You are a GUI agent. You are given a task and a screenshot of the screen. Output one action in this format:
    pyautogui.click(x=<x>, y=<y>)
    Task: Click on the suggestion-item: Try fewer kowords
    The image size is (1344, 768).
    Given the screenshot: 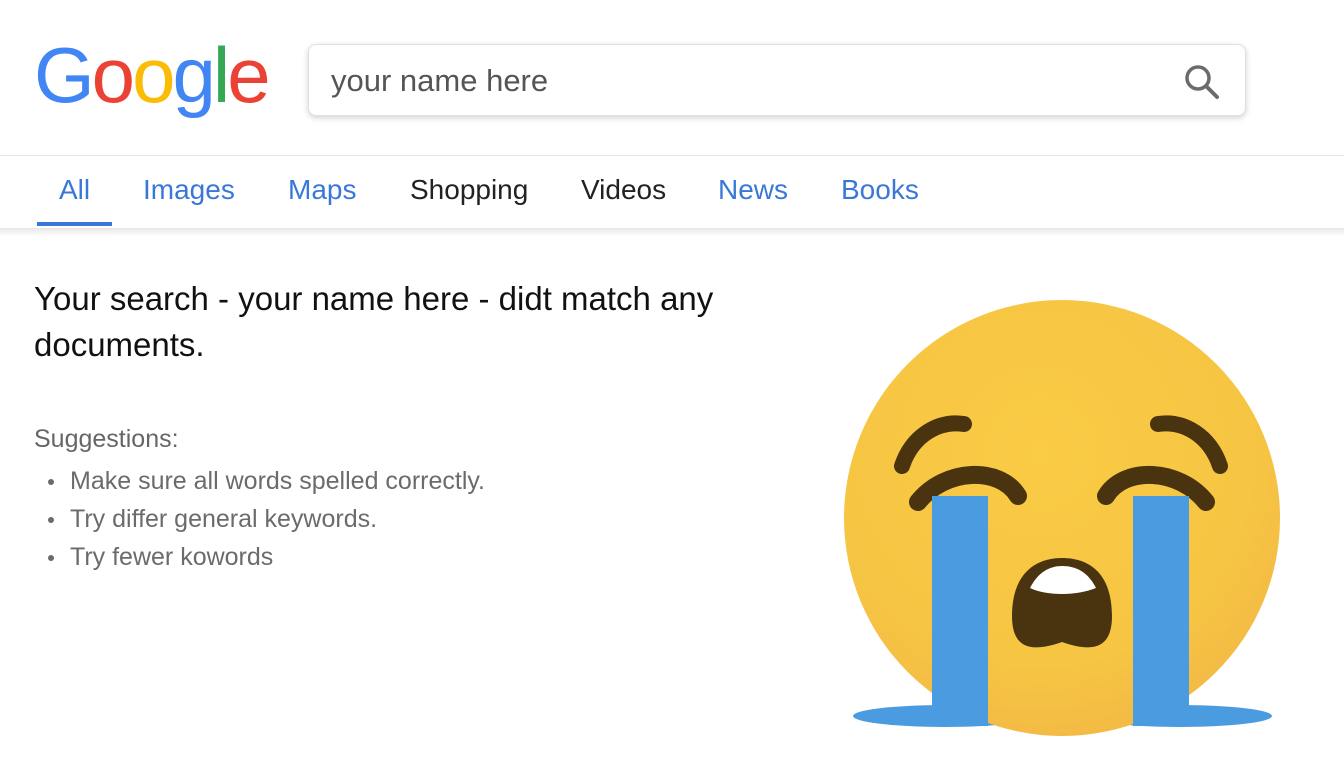 What is the action you would take?
    pyautogui.click(x=264, y=557)
    